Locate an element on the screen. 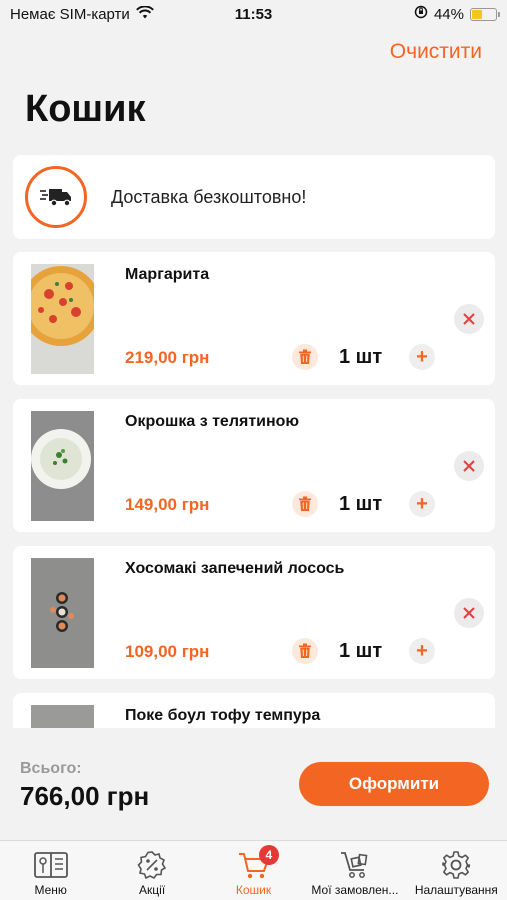 The image size is (507, 900). battery-percent: 44% is located at coordinates (448, 14).